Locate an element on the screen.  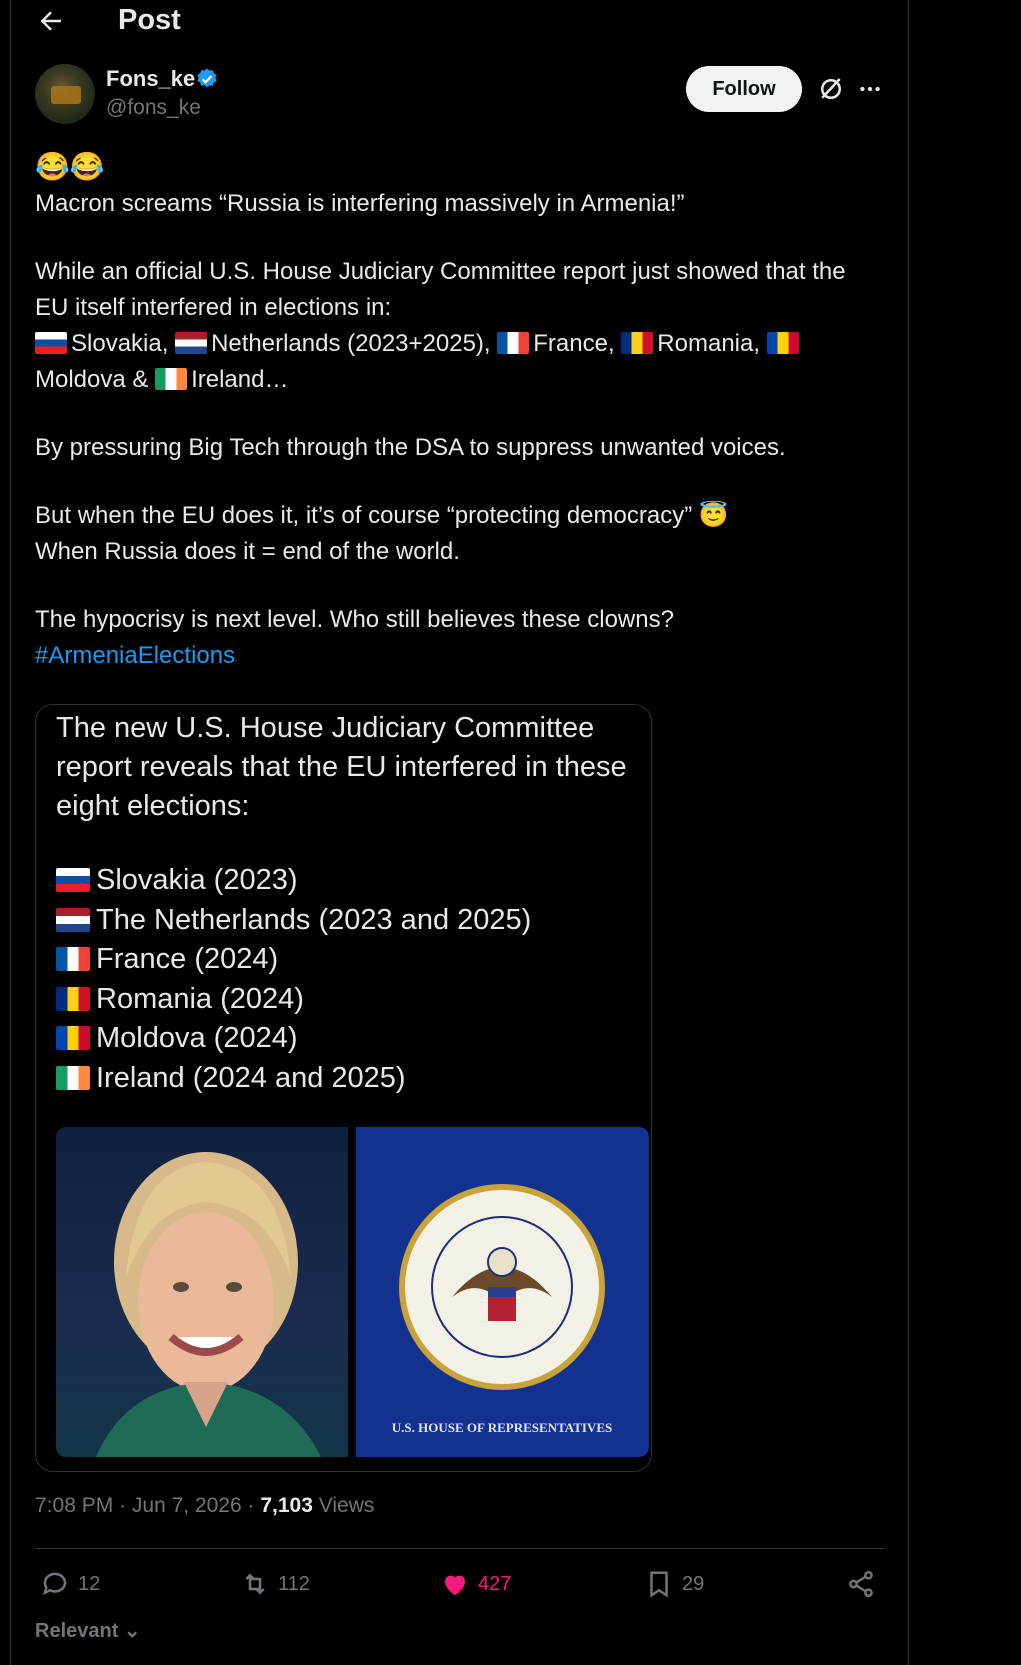
hashtag-link: #ArmeniaElections is located at coordinates (460, 656).